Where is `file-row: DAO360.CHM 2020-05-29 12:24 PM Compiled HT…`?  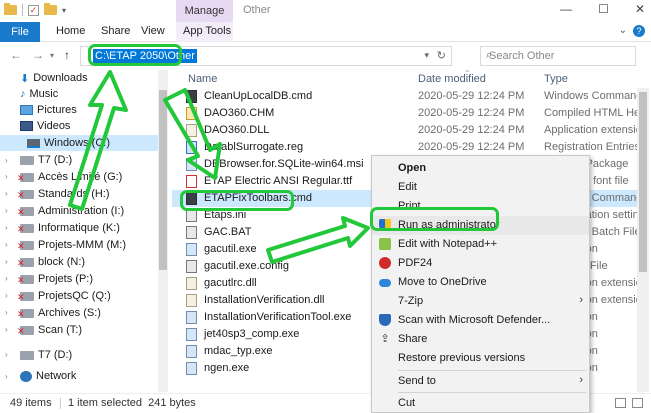
file-row: DAO360.CHM 2020-05-29 12:24 PM Compiled HT… is located at coordinates (404, 113).